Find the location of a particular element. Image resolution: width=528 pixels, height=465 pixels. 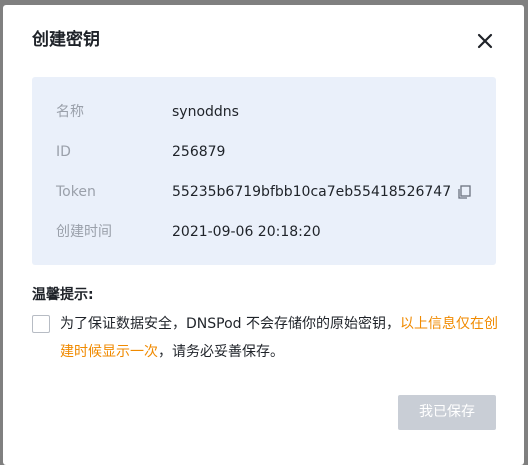

dialog-title: 创建密钥 is located at coordinates (66, 40).